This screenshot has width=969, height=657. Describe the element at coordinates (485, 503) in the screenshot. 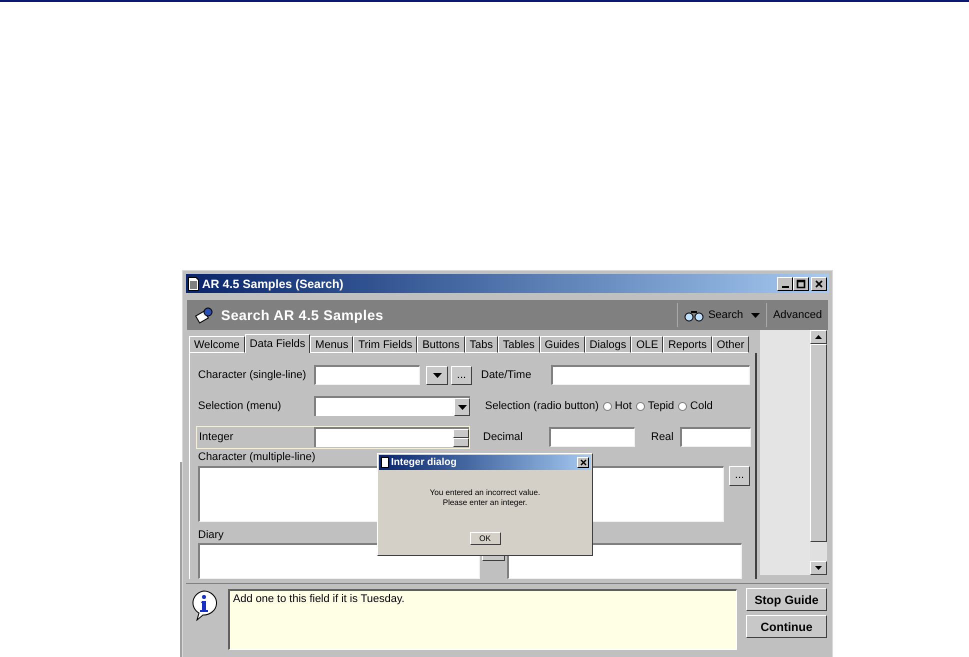

I see `dialog-message: Please enter an integer.` at that location.